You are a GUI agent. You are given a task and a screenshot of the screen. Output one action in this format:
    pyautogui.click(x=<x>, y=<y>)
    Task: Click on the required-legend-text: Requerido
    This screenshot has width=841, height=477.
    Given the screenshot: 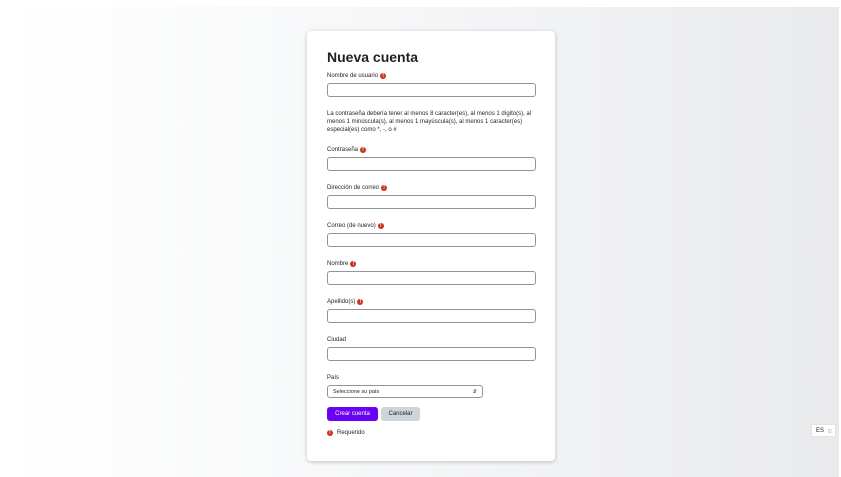 What is the action you would take?
    pyautogui.click(x=351, y=433)
    